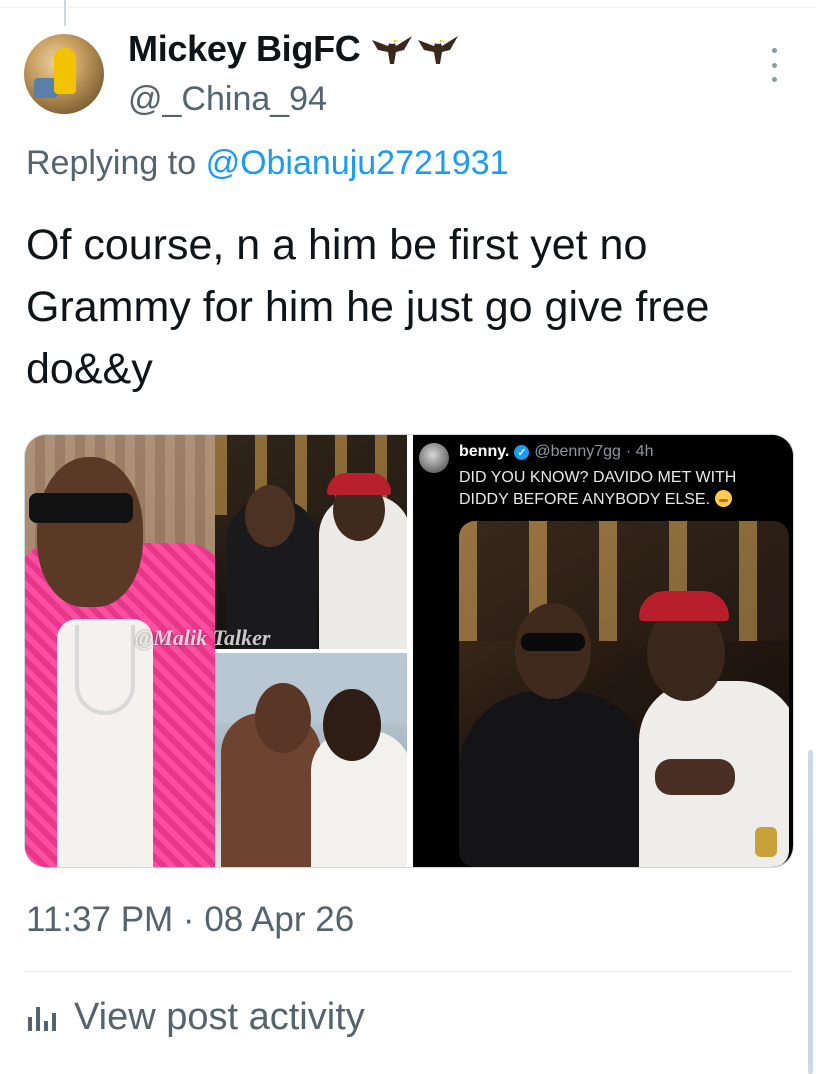  I want to click on author-name-row: Mickey BigFC, so click(294, 49).